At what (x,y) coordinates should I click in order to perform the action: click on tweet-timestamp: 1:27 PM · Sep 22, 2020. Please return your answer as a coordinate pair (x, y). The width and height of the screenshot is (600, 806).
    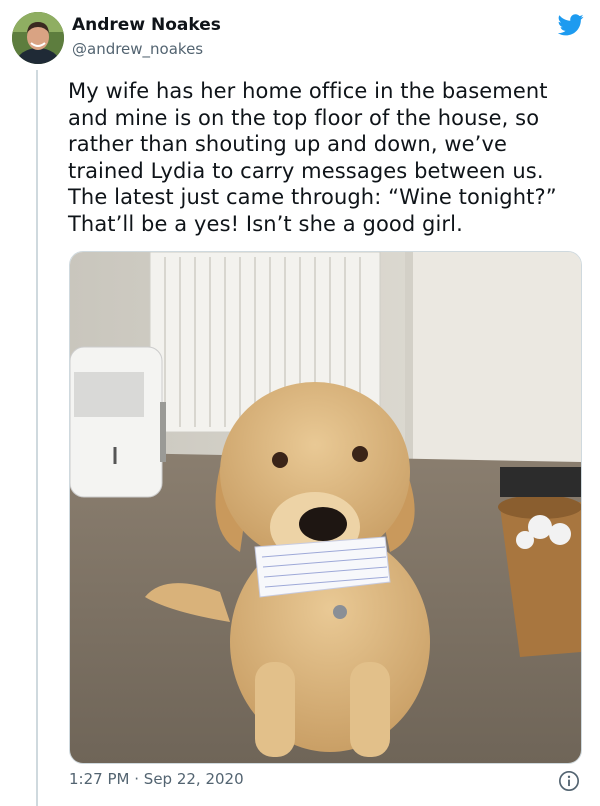
    Looking at the image, I should click on (156, 779).